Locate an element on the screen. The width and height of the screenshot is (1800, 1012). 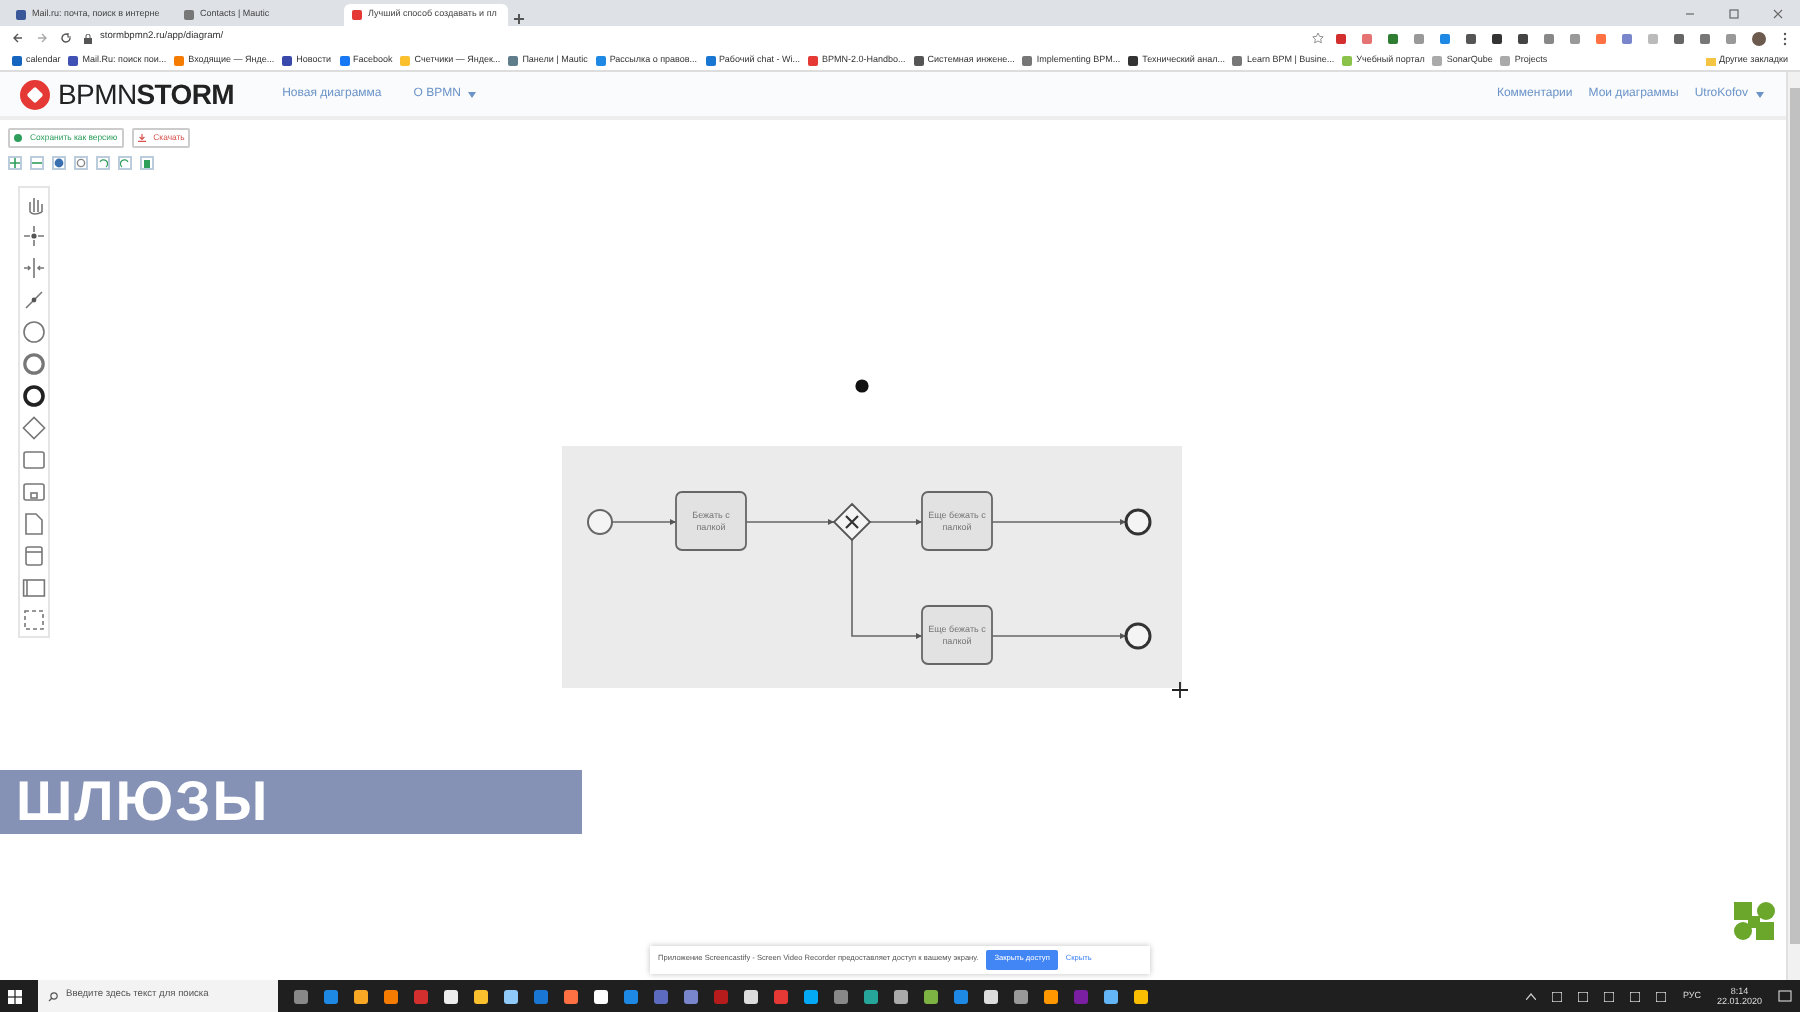
crosshair-cursor-icon is located at coordinates (1180, 690).